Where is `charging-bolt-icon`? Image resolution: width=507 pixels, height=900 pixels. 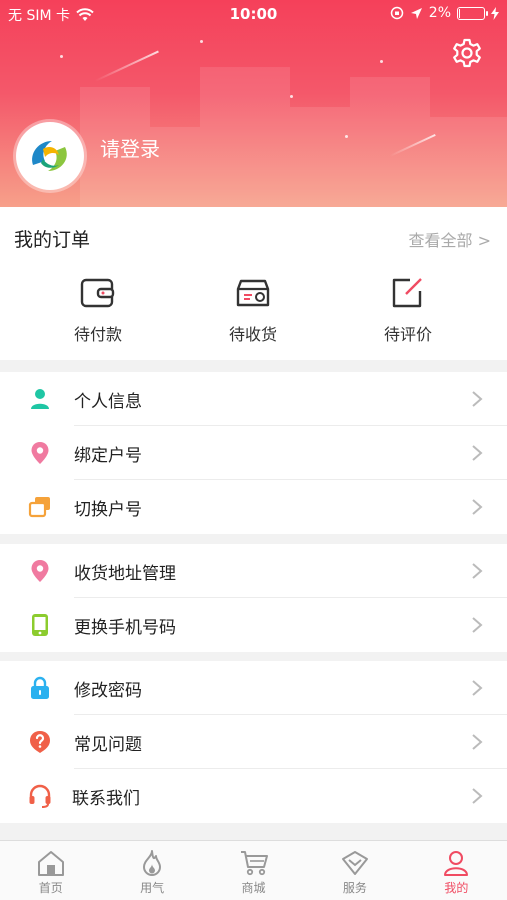 charging-bolt-icon is located at coordinates (495, 13).